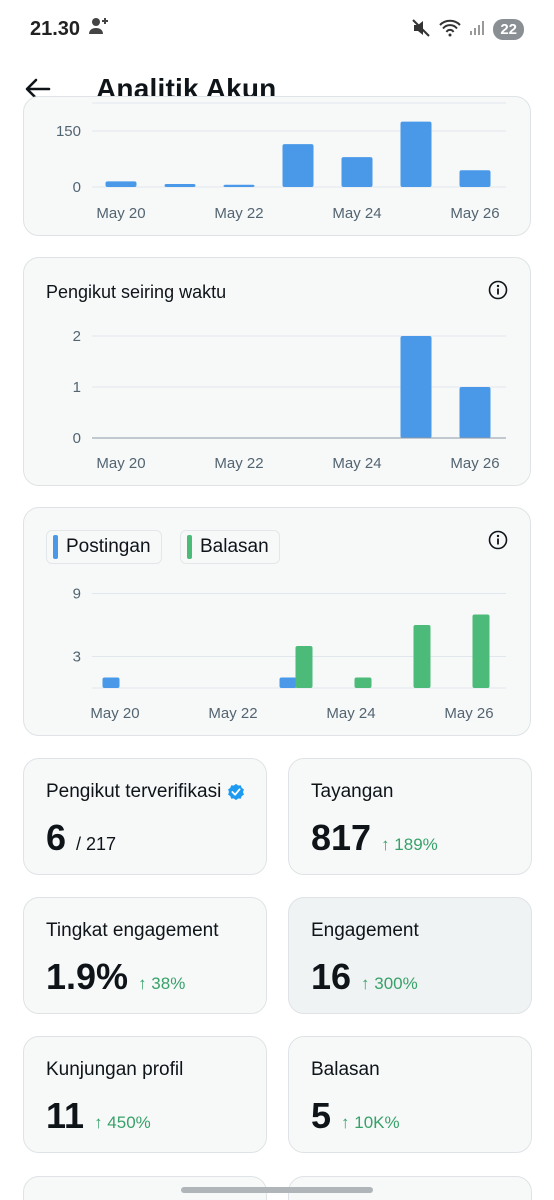  What do you see at coordinates (409, 844) in the screenshot?
I see `stat-change: ↑ 189%` at bounding box center [409, 844].